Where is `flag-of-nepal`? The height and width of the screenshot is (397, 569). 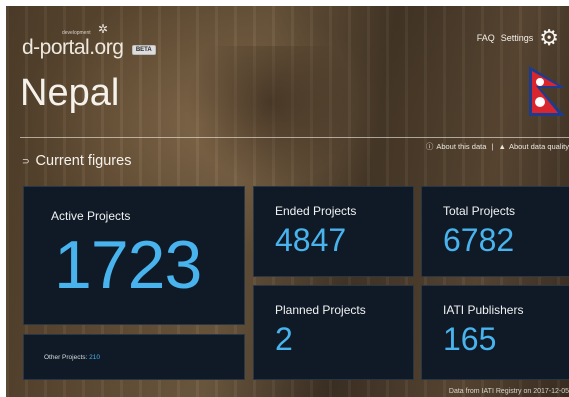 flag-of-nepal is located at coordinates (547, 91).